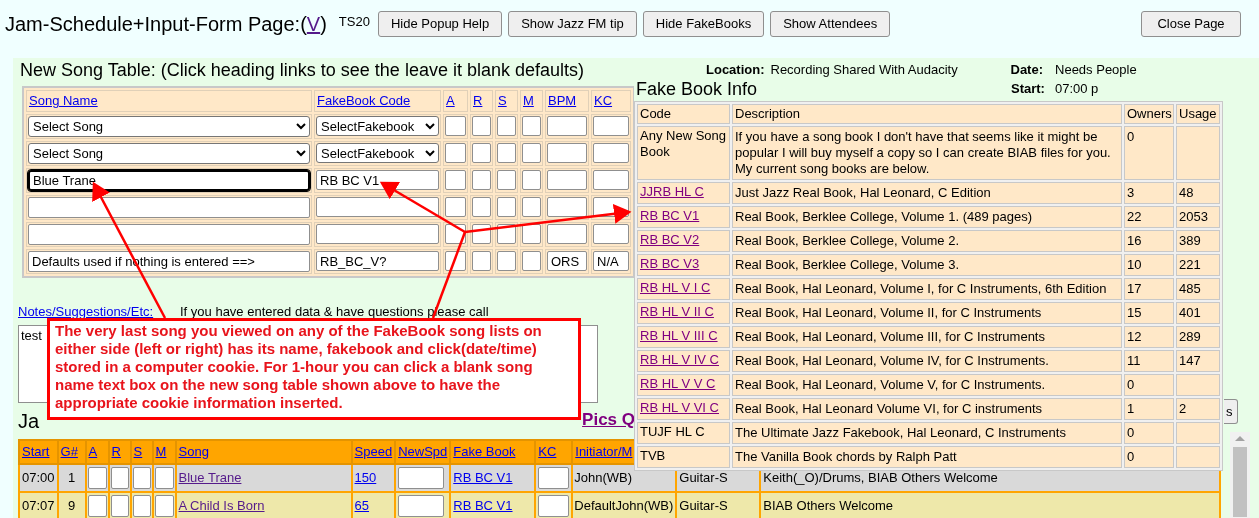 The image size is (1259, 518). I want to click on usage: 2053, so click(1193, 216).